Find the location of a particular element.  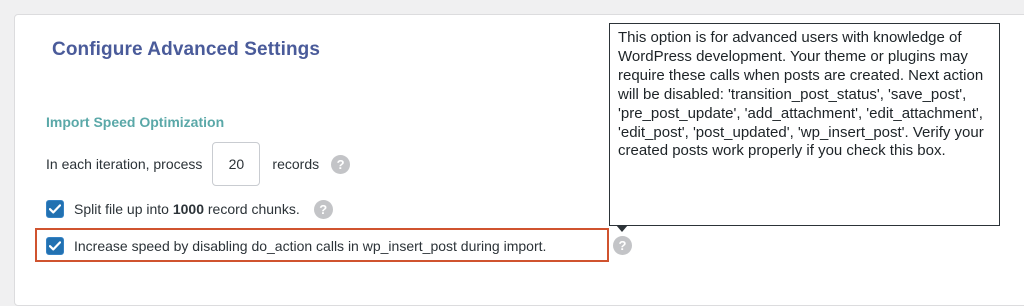

split-file-label: Split file up into 1000 record chunks. is located at coordinates (187, 209).